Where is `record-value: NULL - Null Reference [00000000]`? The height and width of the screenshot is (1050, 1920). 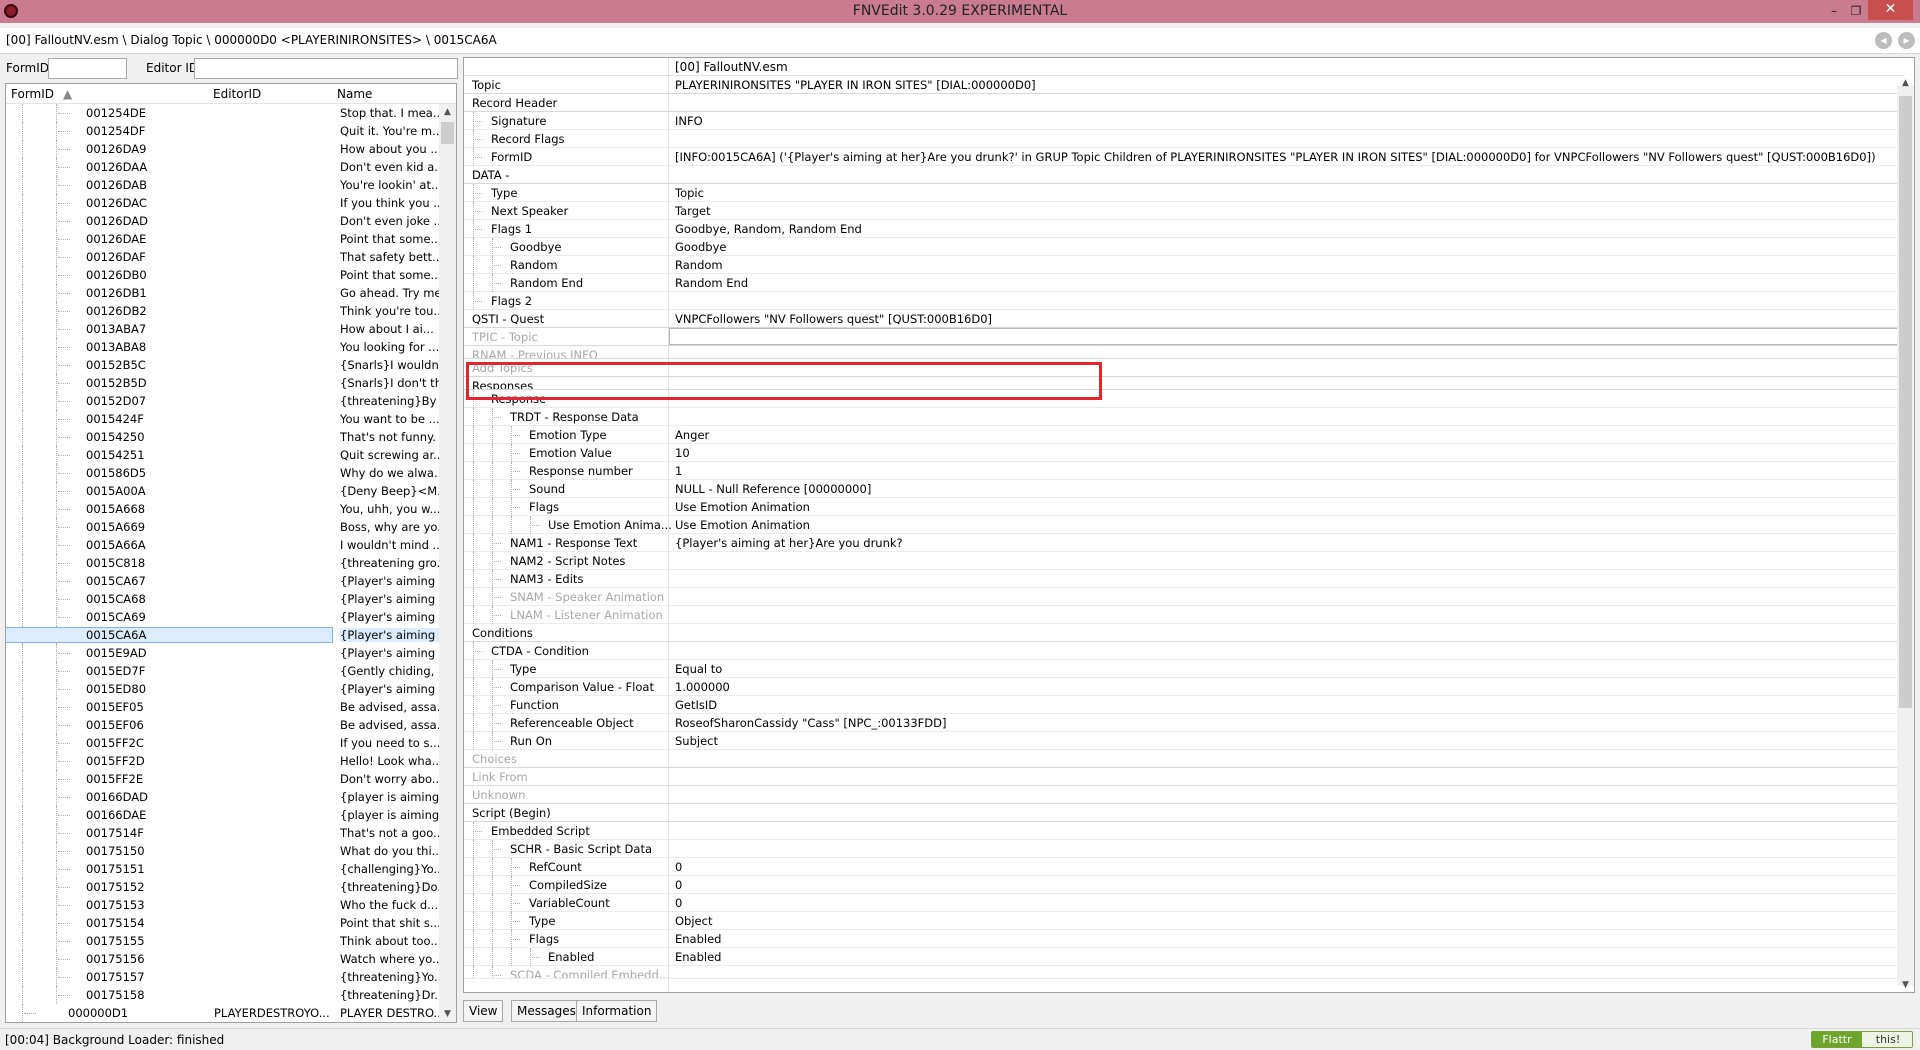 record-value: NULL - Null Reference [00000000] is located at coordinates (773, 489).